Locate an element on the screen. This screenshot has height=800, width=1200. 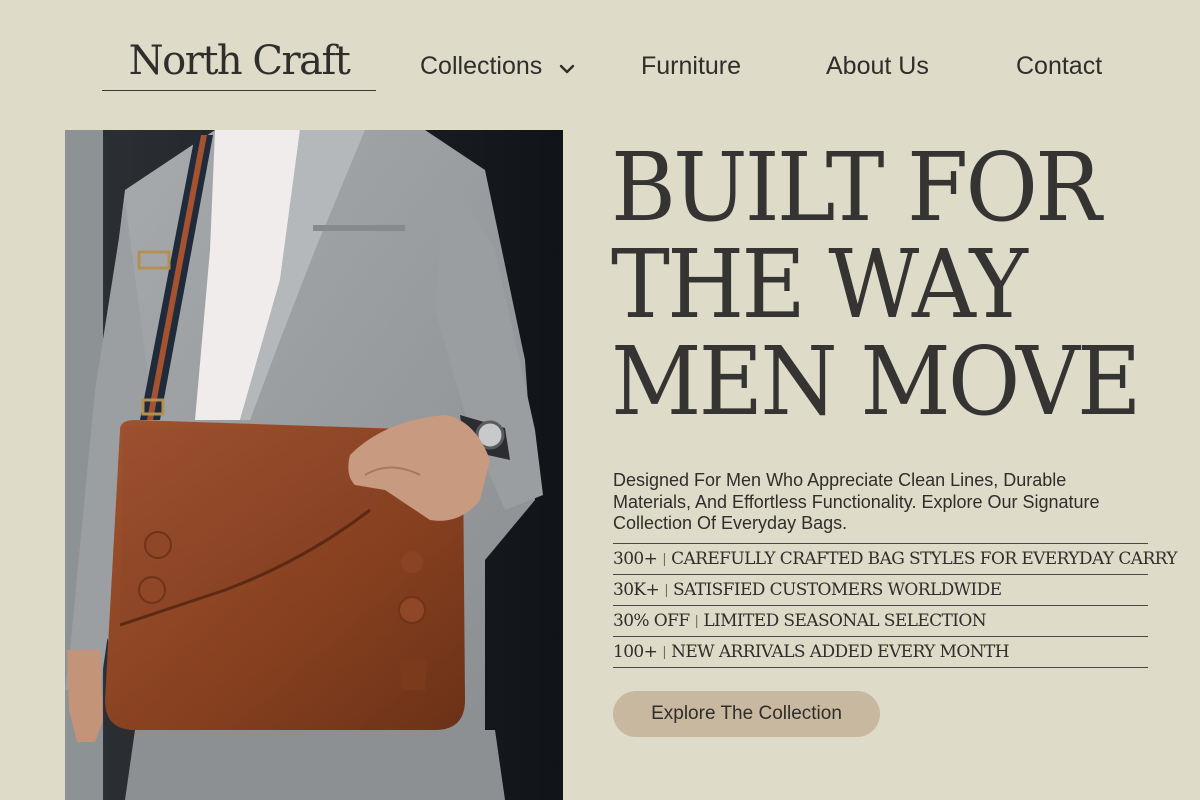
stat-value: 30% OFF is located at coordinates (651, 621).